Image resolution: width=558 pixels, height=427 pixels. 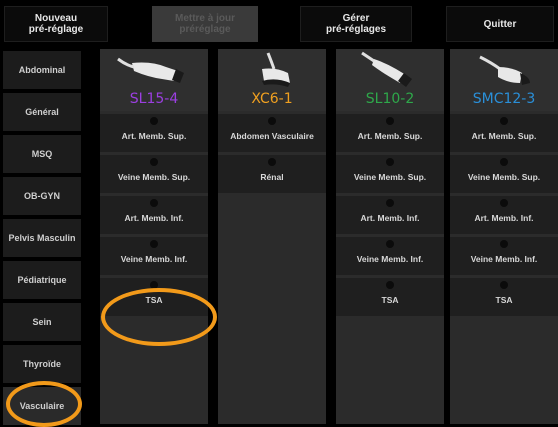 I want to click on microconvex-probe-icon, so click(x=504, y=70).